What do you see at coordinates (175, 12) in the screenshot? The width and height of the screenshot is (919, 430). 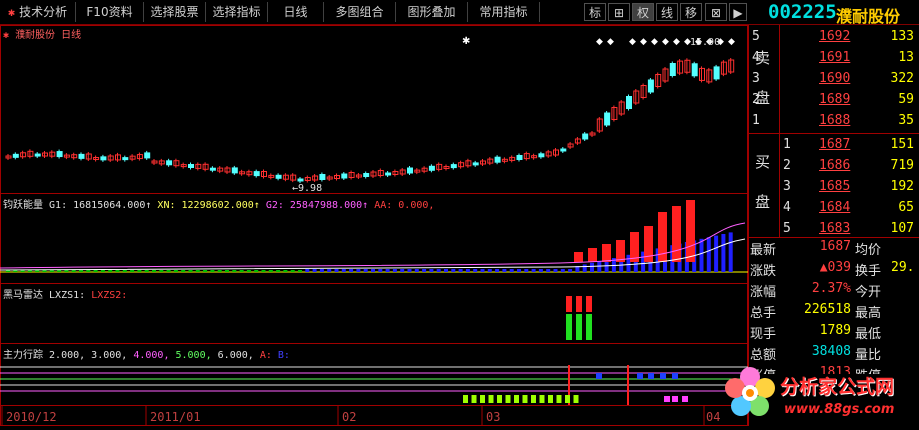 I see `menu-select-stock: 选择股票` at bounding box center [175, 12].